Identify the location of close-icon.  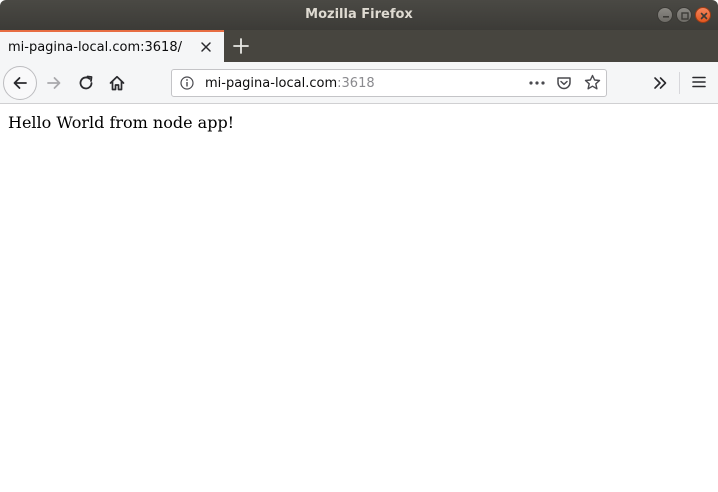
(704, 16).